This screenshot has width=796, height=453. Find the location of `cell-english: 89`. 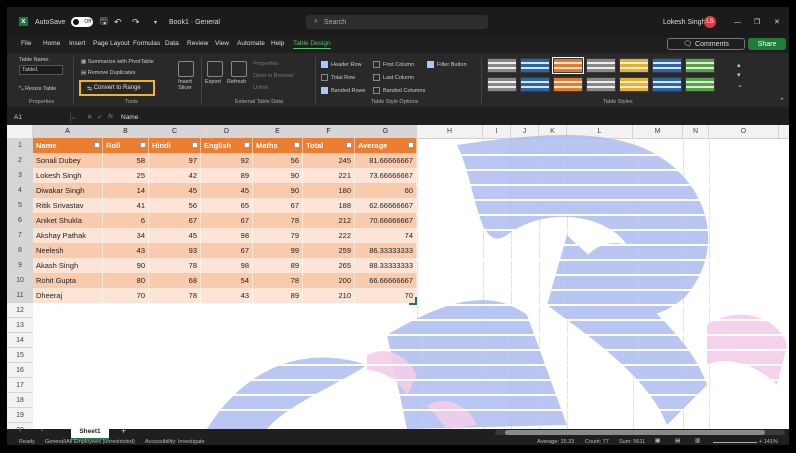

cell-english: 89 is located at coordinates (227, 175).